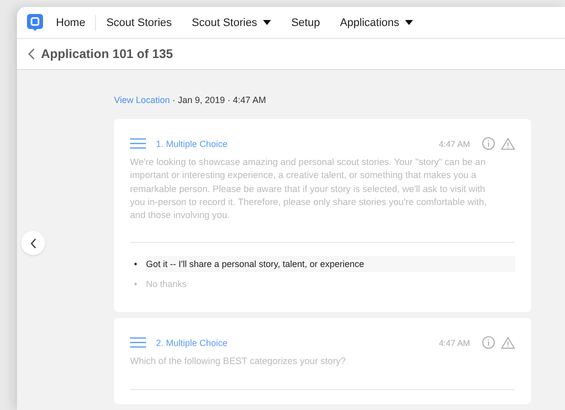 The image size is (565, 410). I want to click on nav-tab: Setup, so click(305, 22).